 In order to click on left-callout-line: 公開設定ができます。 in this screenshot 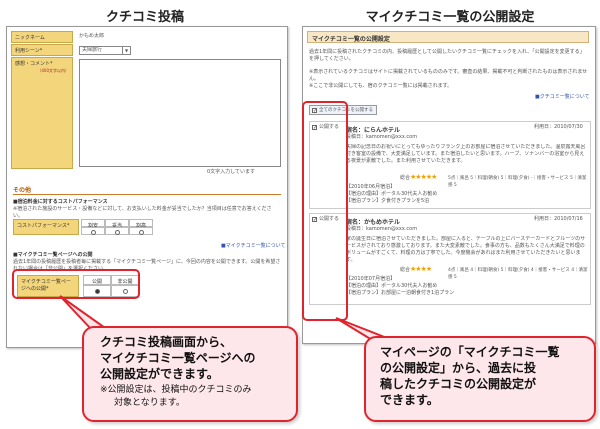, I will do `click(159, 374)`.